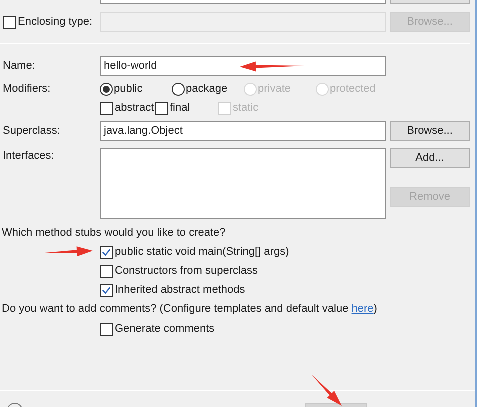  Describe the element at coordinates (128, 89) in the screenshot. I see `radio-label: public` at that location.